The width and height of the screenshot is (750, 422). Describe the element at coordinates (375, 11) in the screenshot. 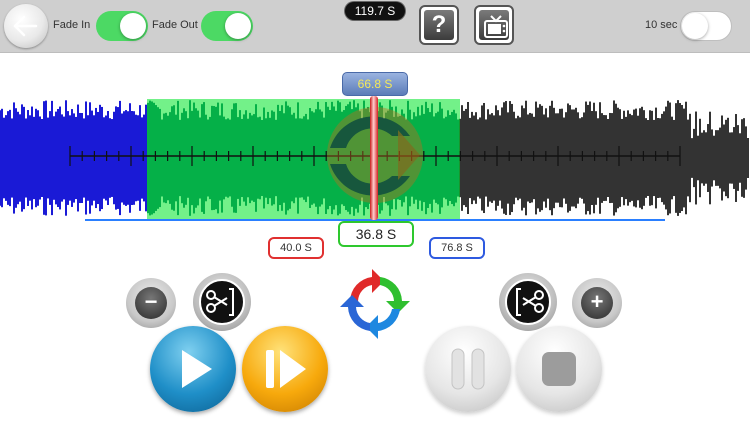

I see `total-duration-badge: 119.7 S` at that location.